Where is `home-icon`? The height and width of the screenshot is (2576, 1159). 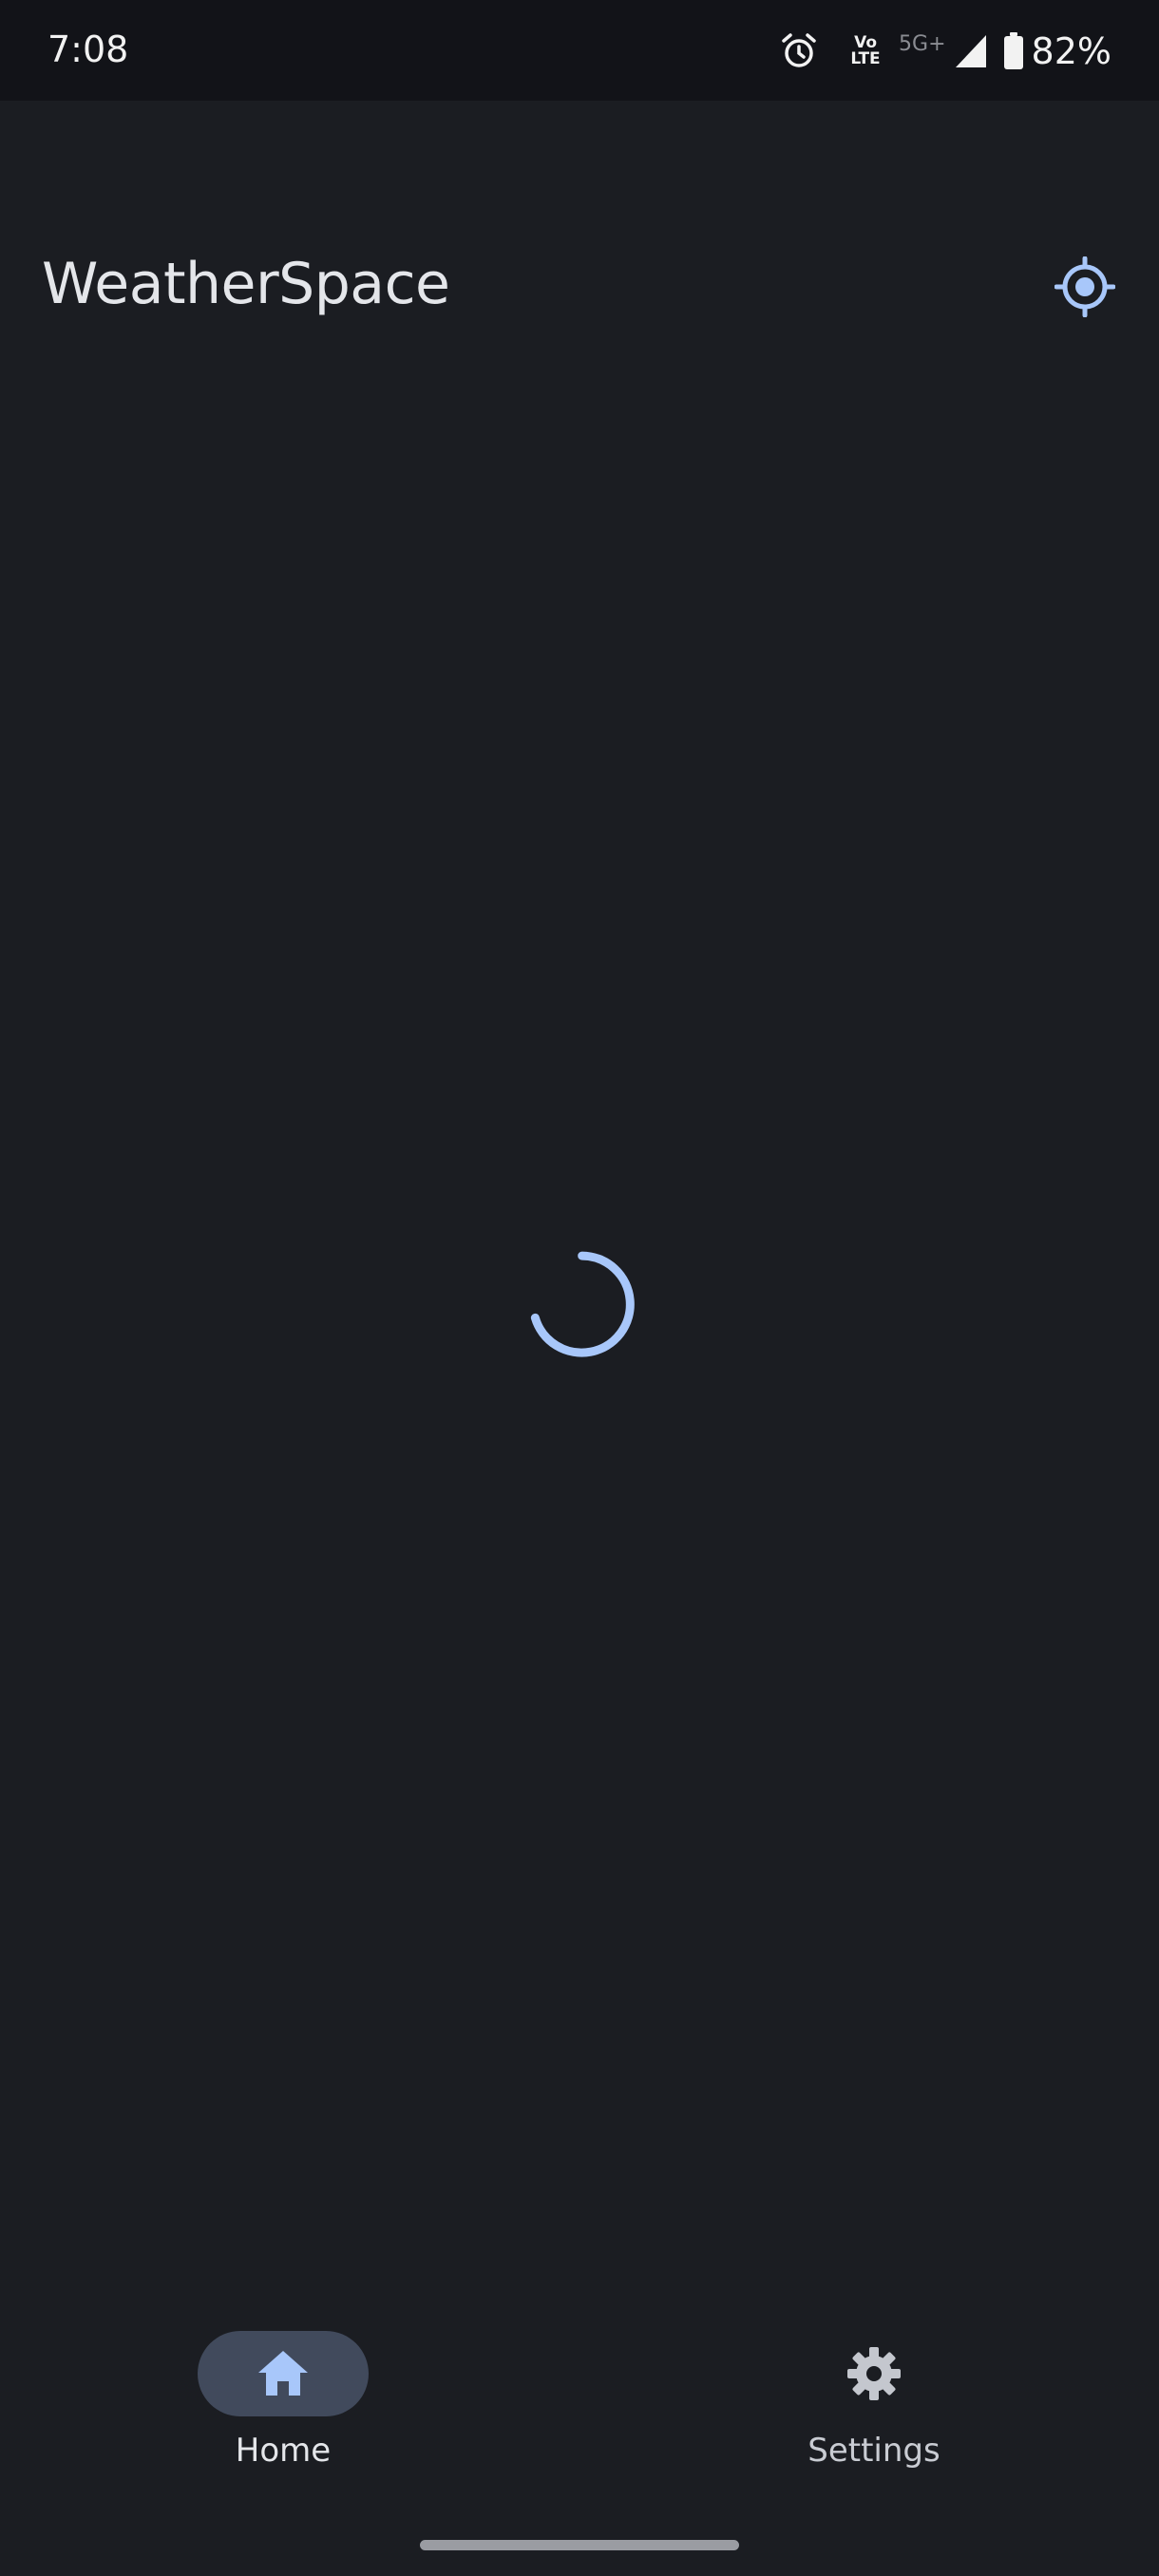 home-icon is located at coordinates (283, 2373).